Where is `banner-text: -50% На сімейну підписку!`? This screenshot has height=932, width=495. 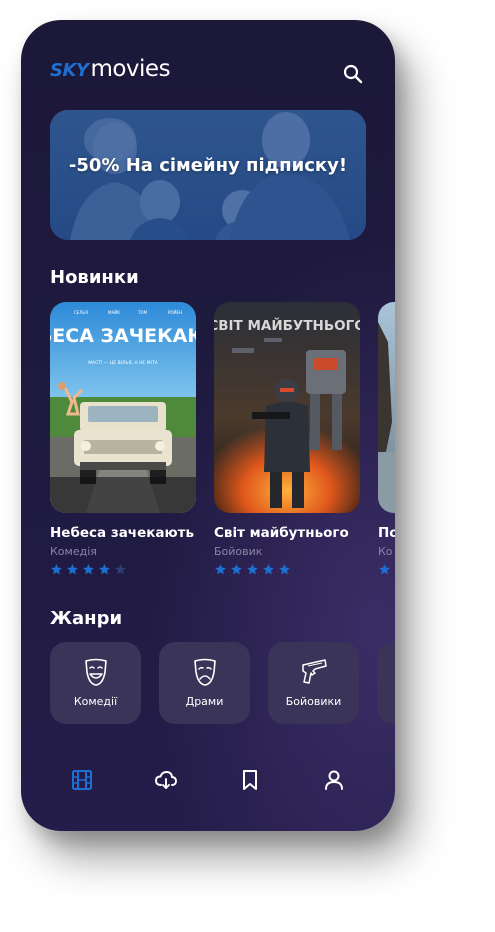
banner-text: -50% На сімейну підписку! is located at coordinates (208, 165).